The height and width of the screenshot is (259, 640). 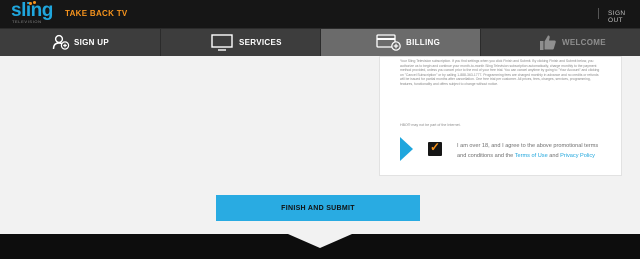 I want to click on credit-card-icon, so click(x=388, y=42).